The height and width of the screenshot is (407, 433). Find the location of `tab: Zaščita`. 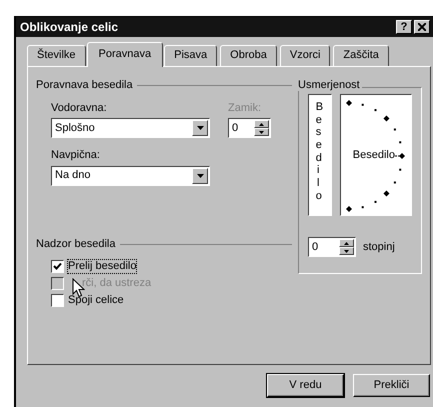

tab: Zaščita is located at coordinates (361, 55).